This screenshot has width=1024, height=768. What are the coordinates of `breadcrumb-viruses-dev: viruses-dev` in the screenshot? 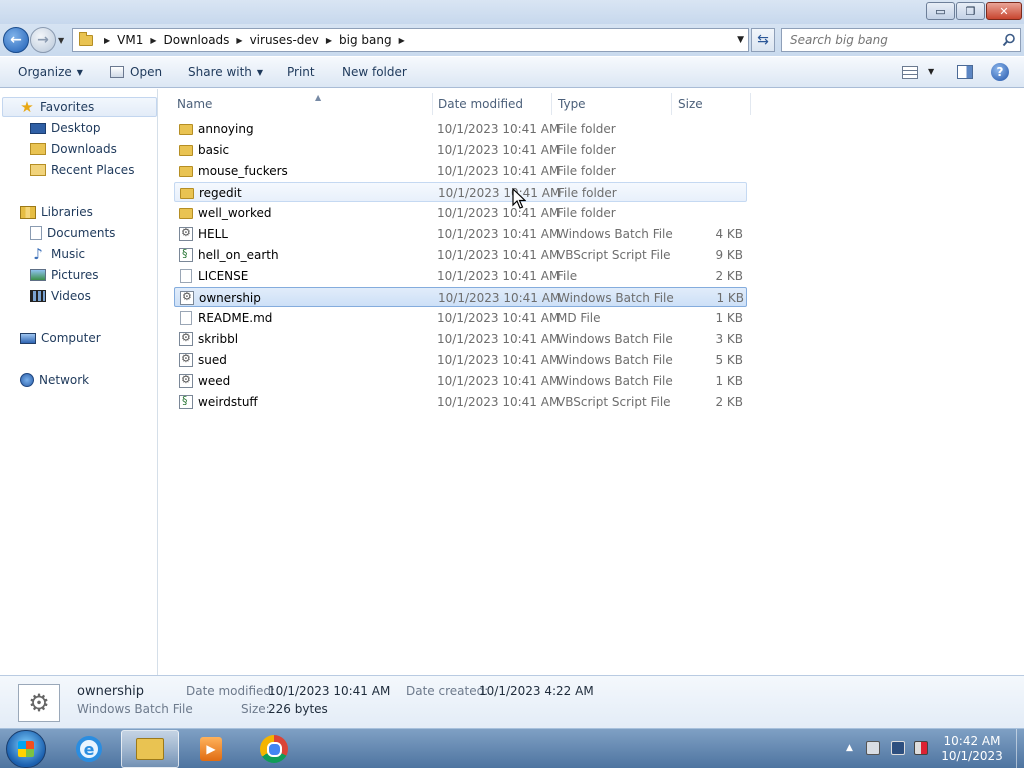 It's located at (284, 40).